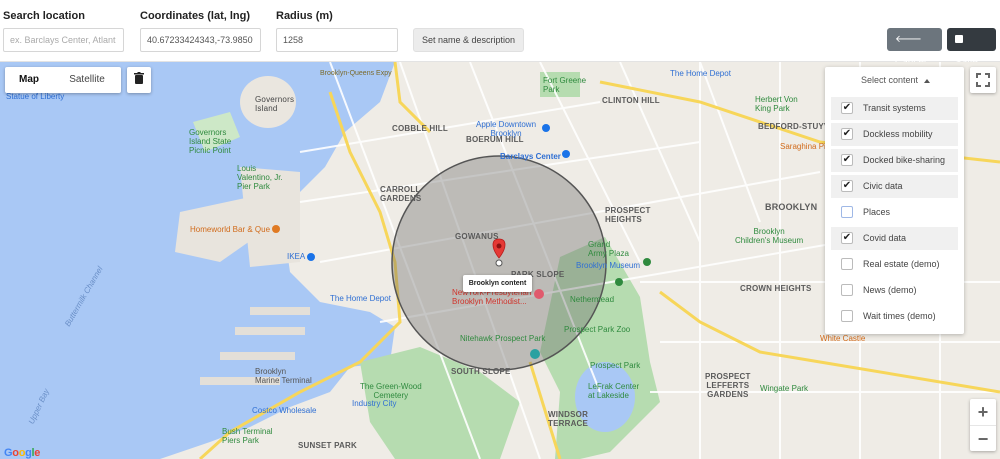 This screenshot has height=459, width=1000. What do you see at coordinates (776, 104) in the screenshot?
I see `map-label-herbert-von-king-park: Herbert Von King Park` at bounding box center [776, 104].